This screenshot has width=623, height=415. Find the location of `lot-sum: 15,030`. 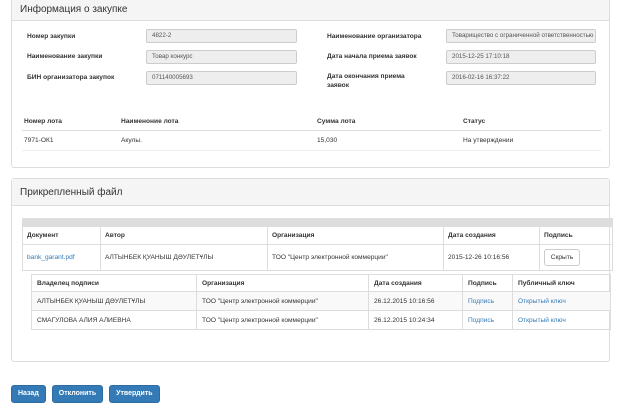

lot-sum: 15,030 is located at coordinates (388, 140).